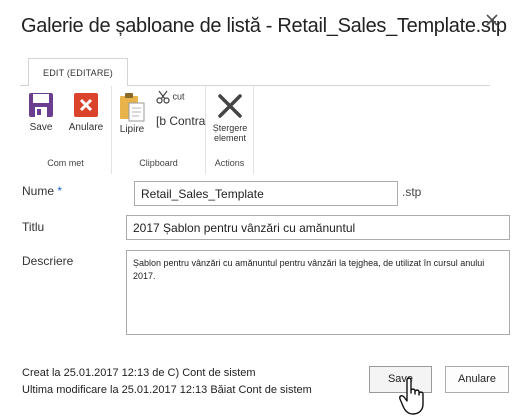 The width and height of the screenshot is (520, 420). I want to click on ribbon-cancel-label: Anulare, so click(86, 127).